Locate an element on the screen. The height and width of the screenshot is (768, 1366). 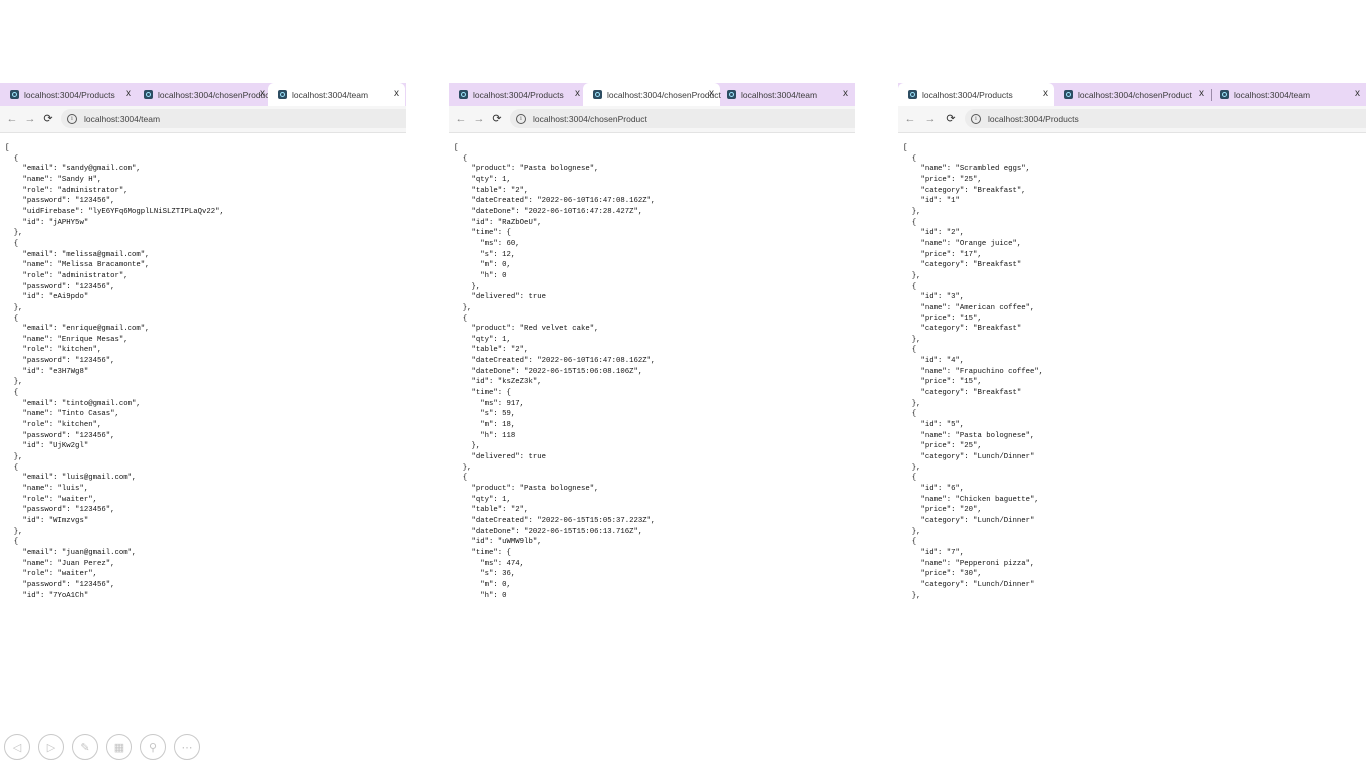
address-bar: i localhost:3004/team is located at coordinates (233, 118).